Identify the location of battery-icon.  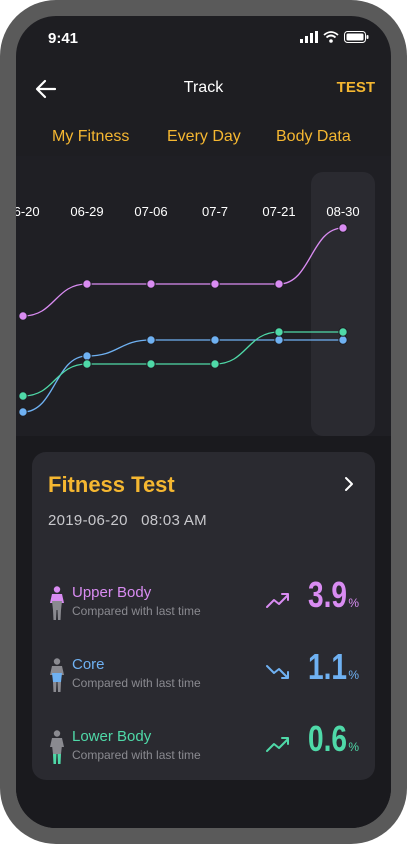
(356, 37).